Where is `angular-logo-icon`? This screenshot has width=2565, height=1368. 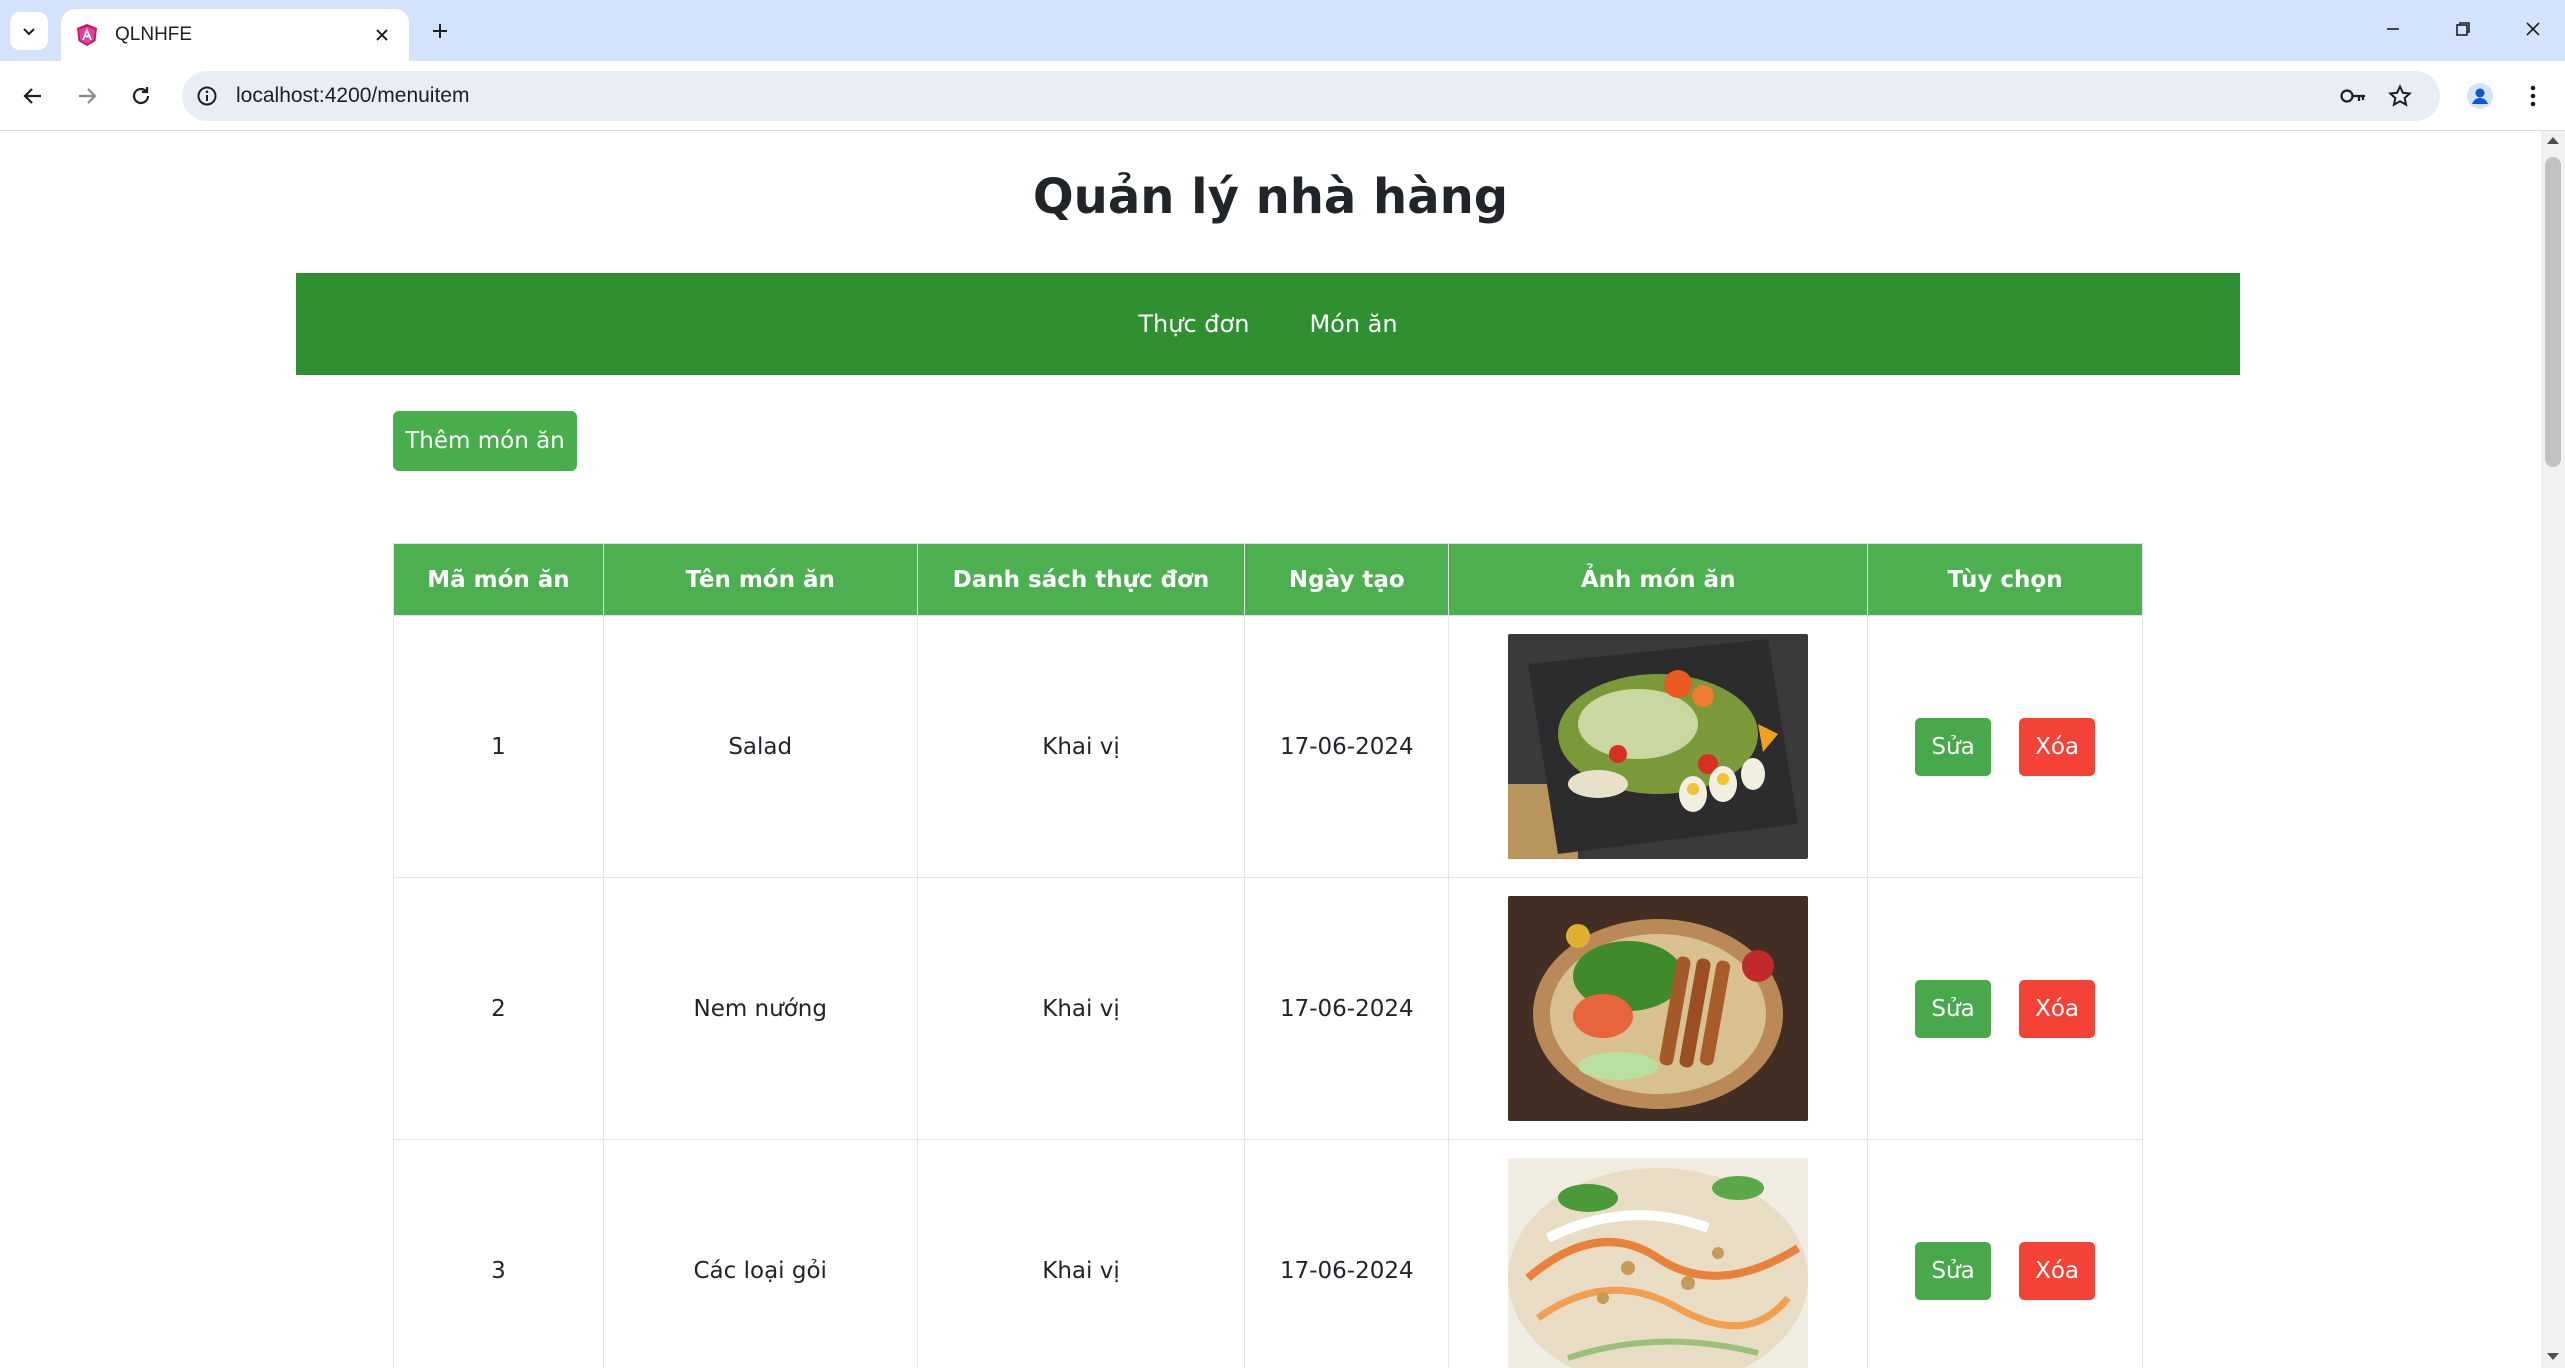 angular-logo-icon is located at coordinates (87, 35).